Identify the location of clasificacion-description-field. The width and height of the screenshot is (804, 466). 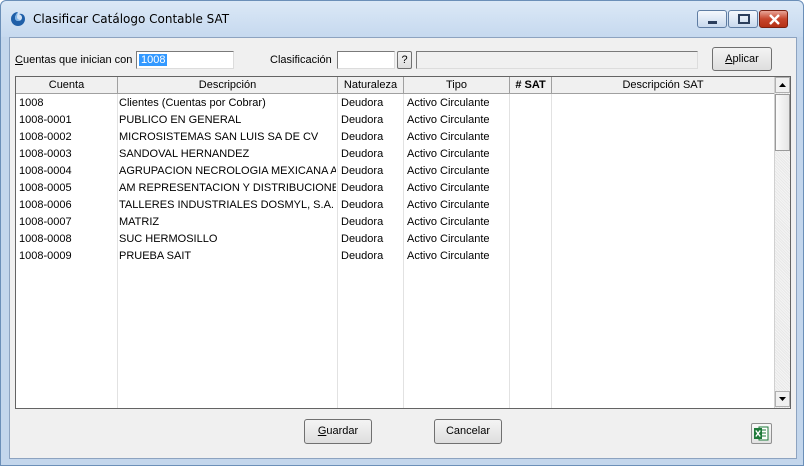
(557, 60).